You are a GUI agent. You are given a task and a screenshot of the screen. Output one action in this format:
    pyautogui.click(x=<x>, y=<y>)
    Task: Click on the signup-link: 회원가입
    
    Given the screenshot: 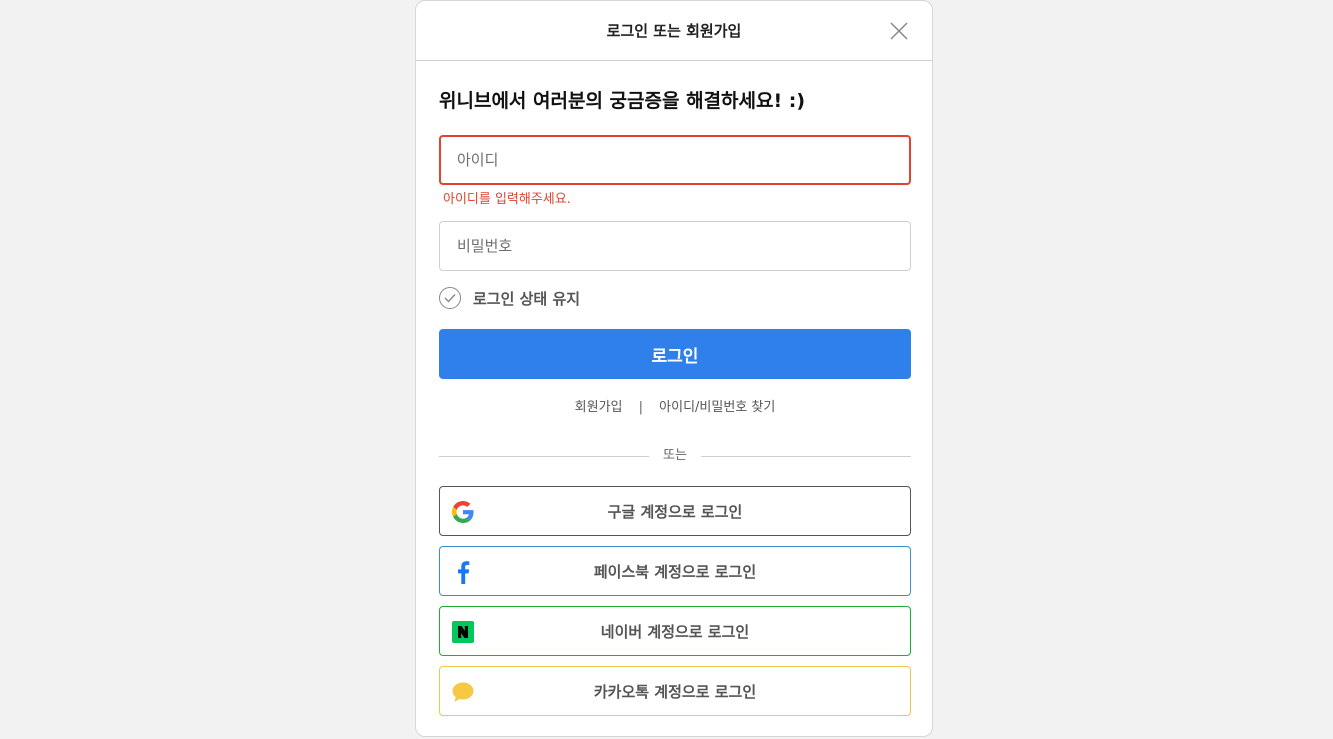 What is the action you would take?
    pyautogui.click(x=599, y=407)
    